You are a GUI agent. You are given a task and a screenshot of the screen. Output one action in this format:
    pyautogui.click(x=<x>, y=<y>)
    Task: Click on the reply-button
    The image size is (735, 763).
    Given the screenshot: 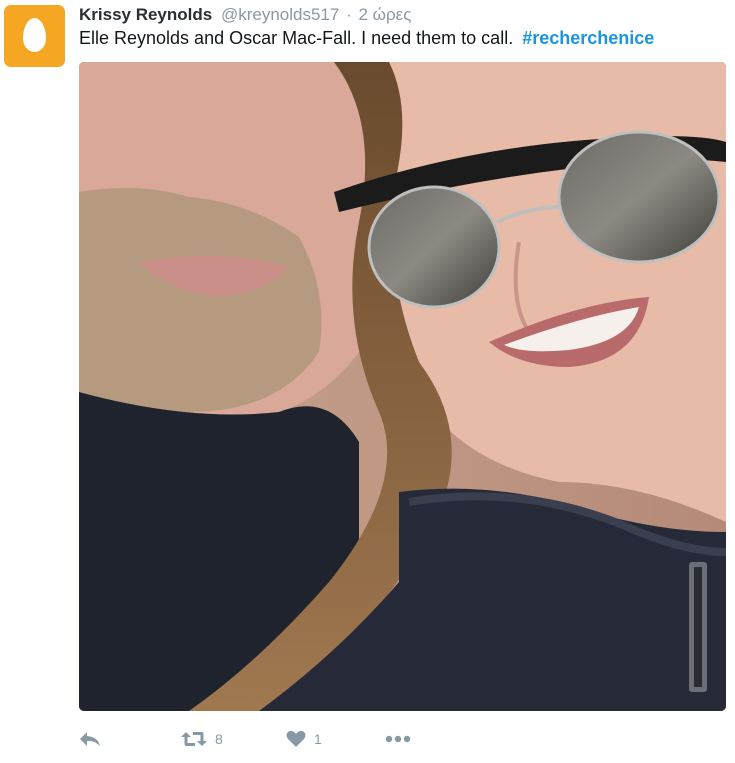 What is the action you would take?
    pyautogui.click(x=90, y=739)
    